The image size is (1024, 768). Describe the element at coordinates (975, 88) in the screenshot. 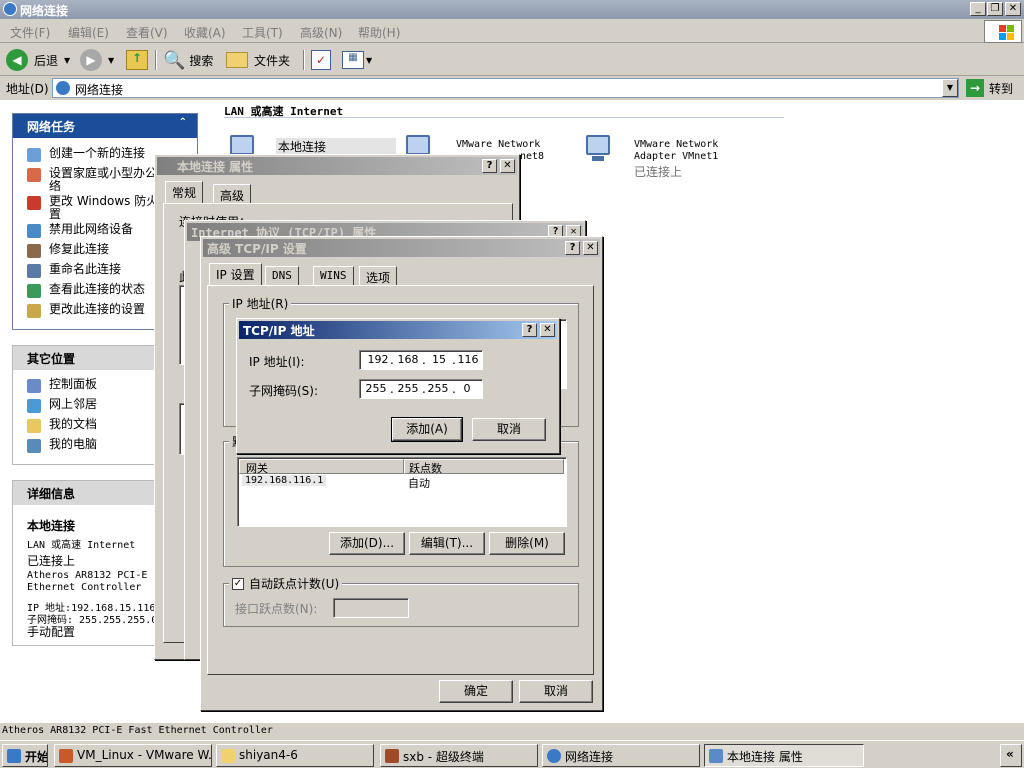

I see `go-arrow-icon: →` at that location.